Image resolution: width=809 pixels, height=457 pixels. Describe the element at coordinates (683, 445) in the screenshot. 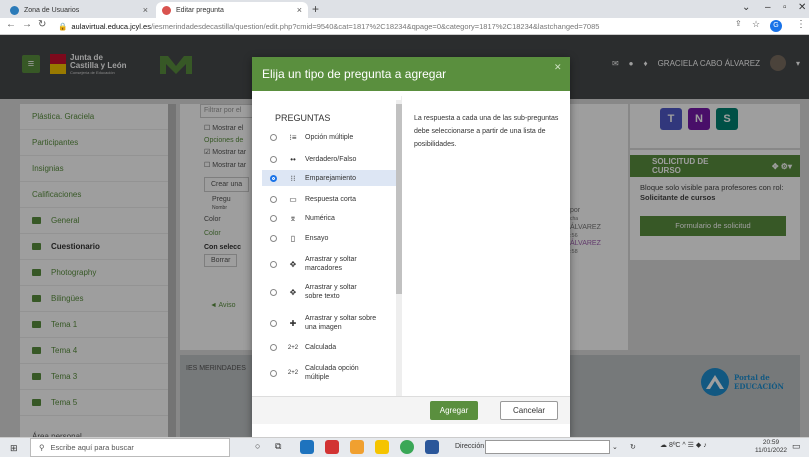

I see `system-tray: ☁ 8ºC ^ ☰ ◆ ♪` at that location.